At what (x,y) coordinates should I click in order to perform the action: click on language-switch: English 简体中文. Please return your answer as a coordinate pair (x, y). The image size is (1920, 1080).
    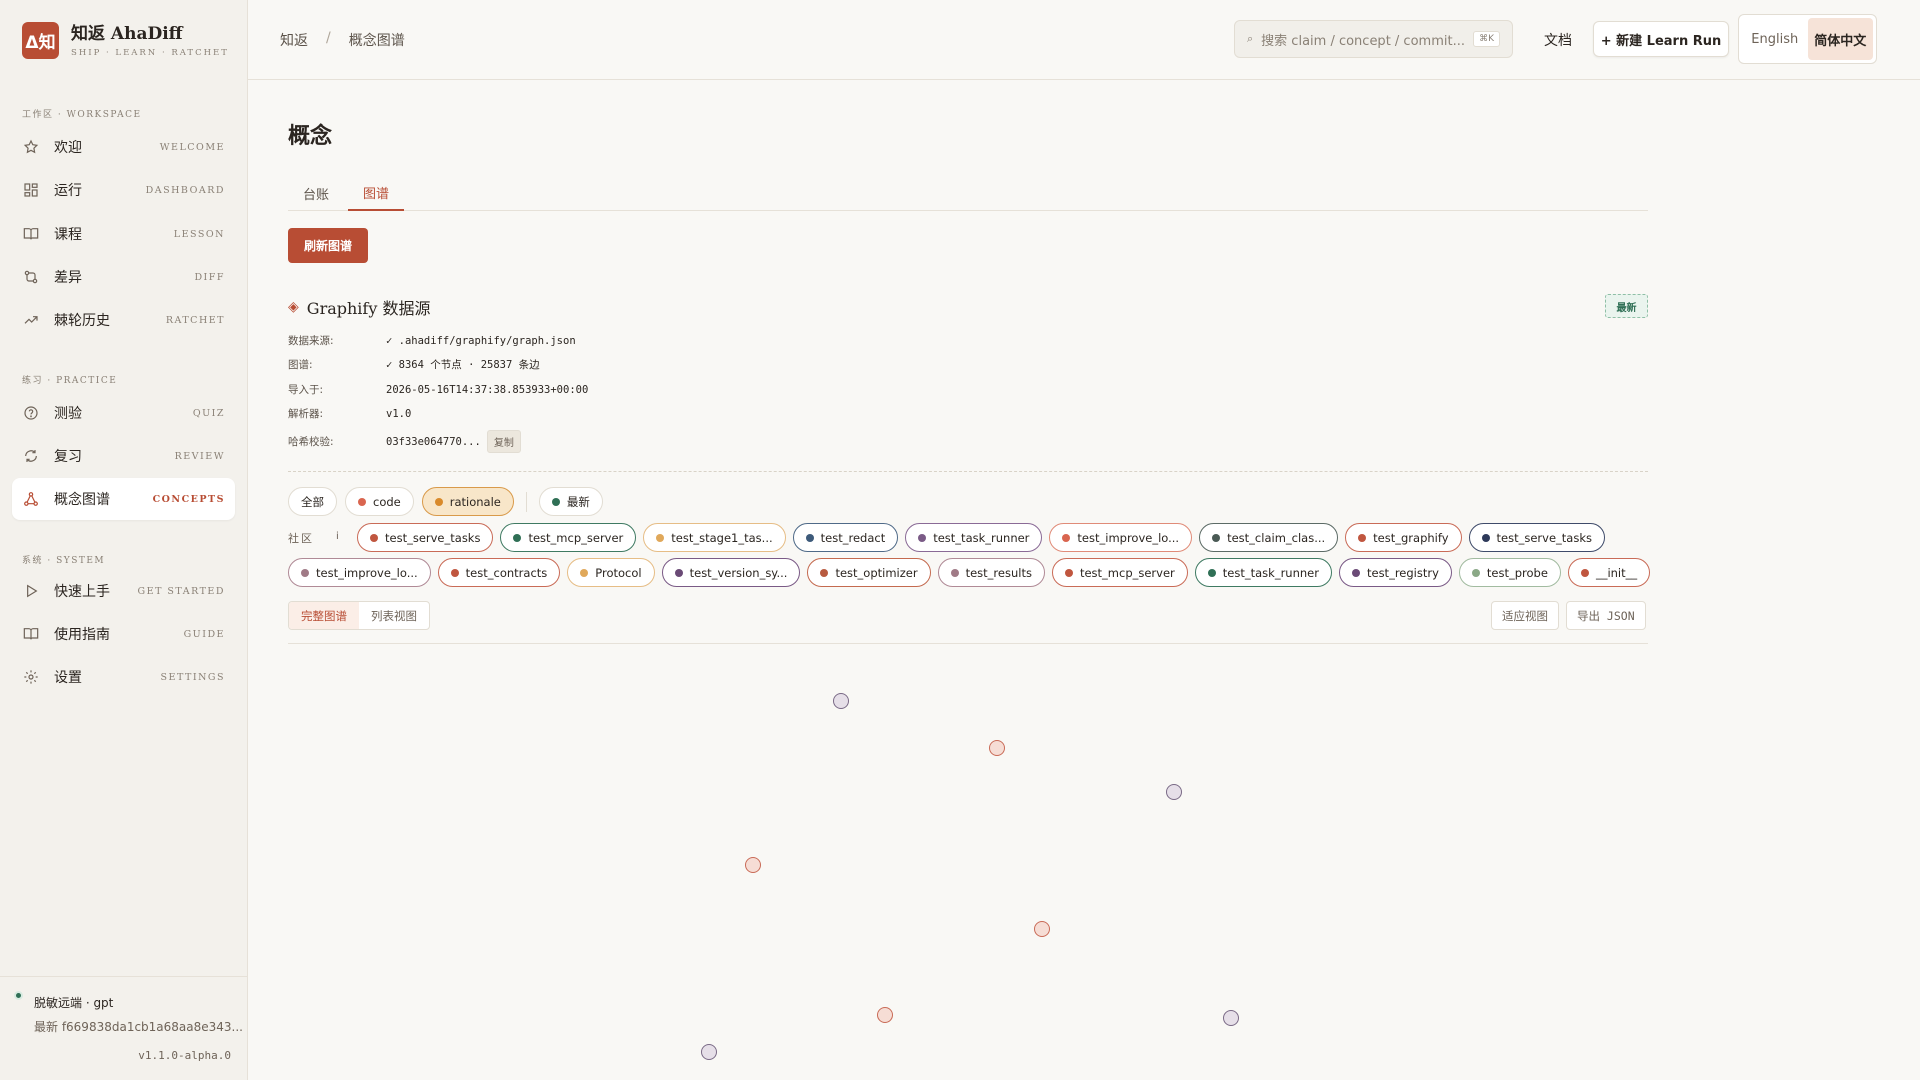
    Looking at the image, I should click on (1807, 39).